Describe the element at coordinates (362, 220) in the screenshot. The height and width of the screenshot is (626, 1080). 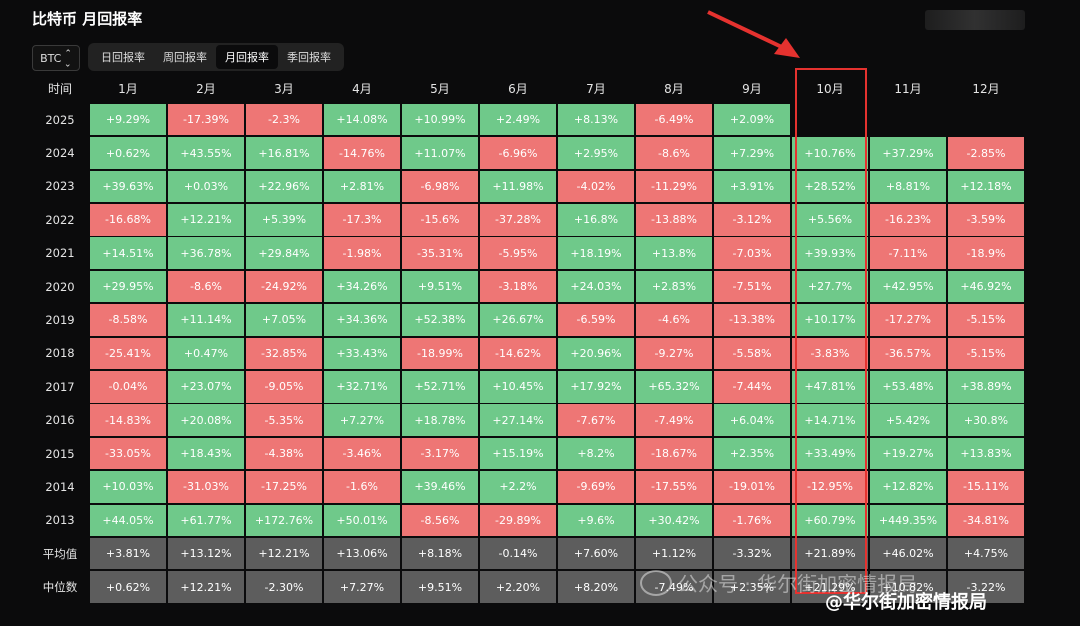
I see `return-cell: -17.3%` at that location.